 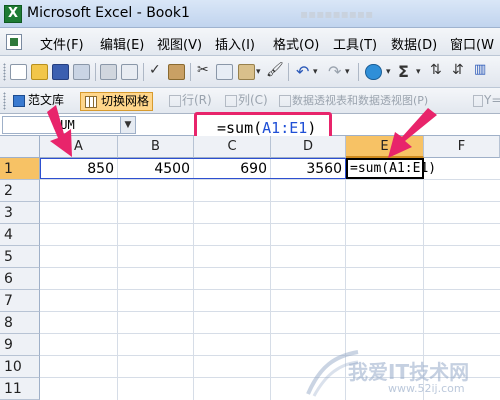 What do you see at coordinates (409, 372) in the screenshot?
I see `watermark-text: 我爱IT技术网` at bounding box center [409, 372].